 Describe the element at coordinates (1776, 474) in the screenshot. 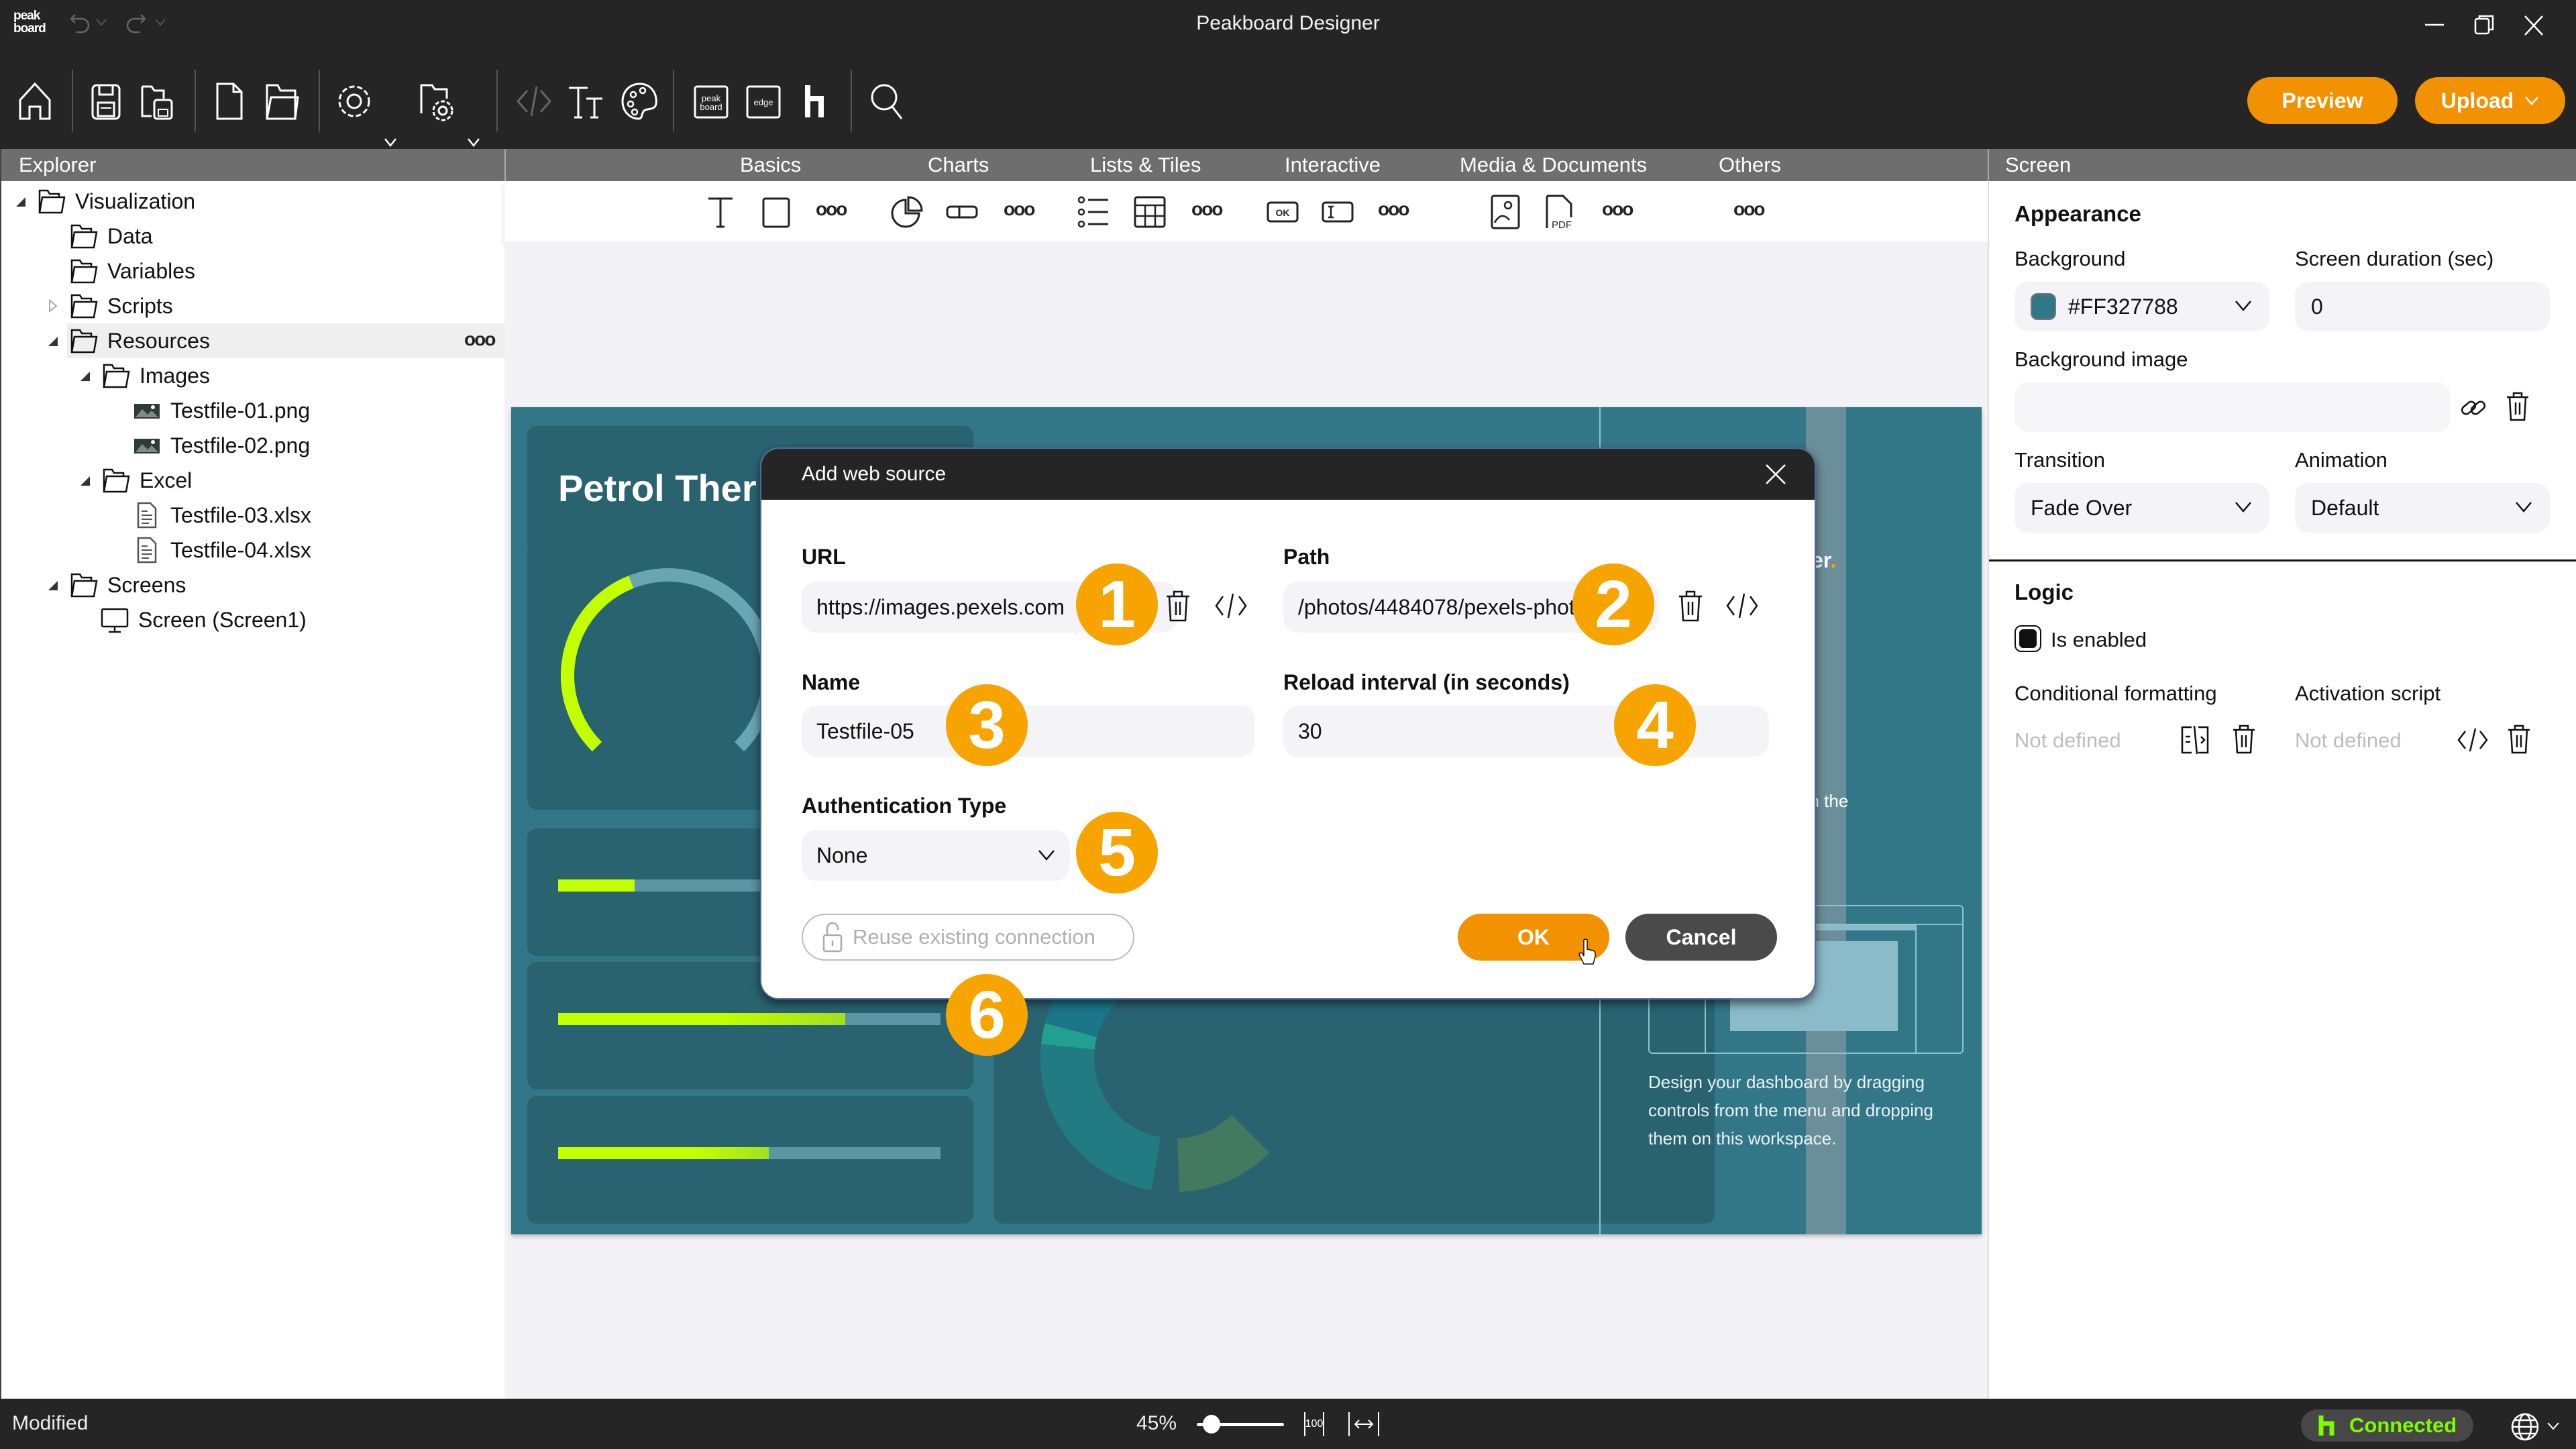

I see `dialog-close-icon` at that location.